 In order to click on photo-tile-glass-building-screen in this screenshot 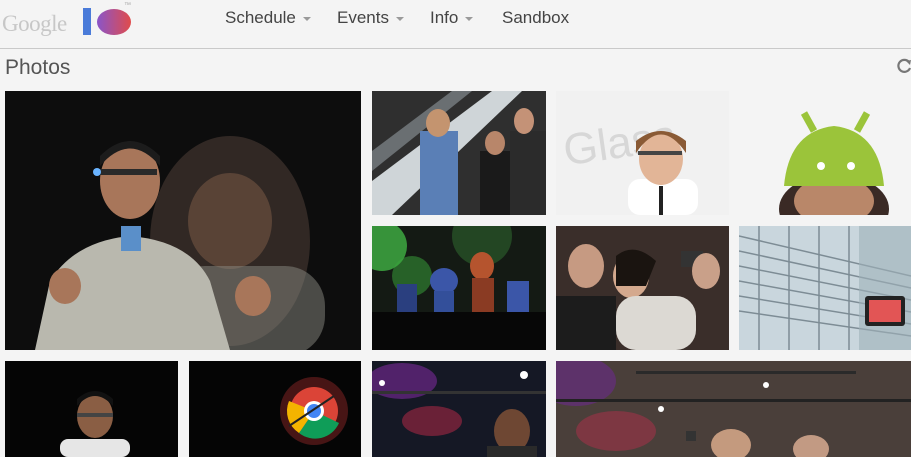, I will do `click(825, 288)`.